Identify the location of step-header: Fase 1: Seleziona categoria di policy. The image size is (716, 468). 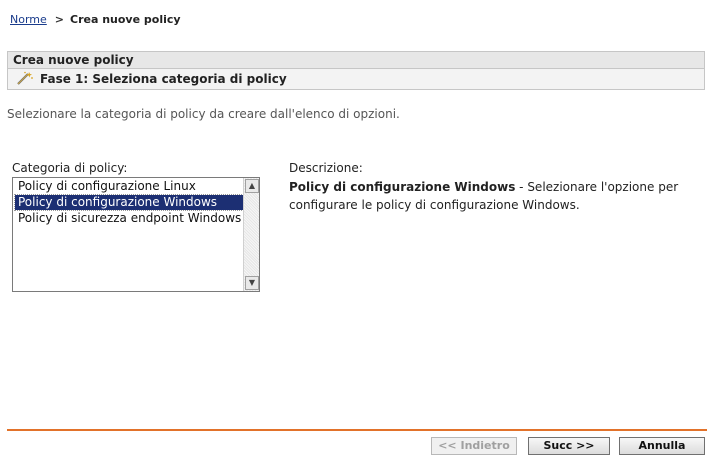
(356, 79).